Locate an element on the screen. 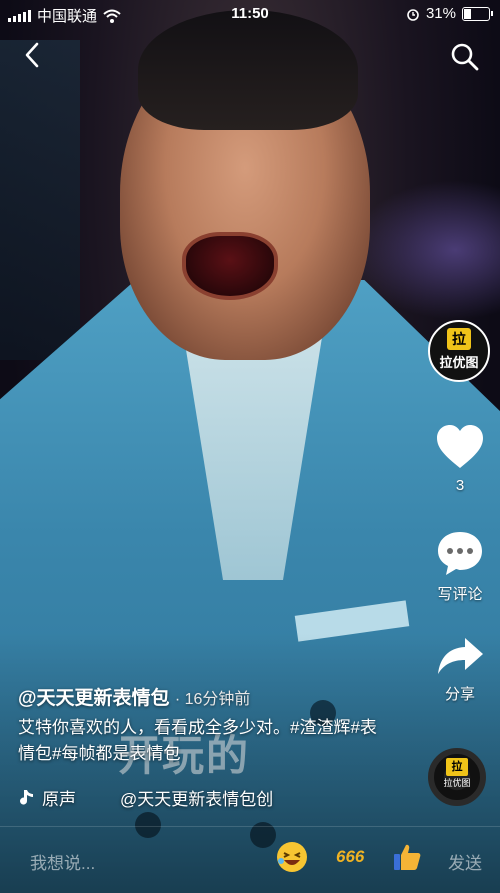 This screenshot has height=893, width=500. 666-reaction: 666 is located at coordinates (350, 857).